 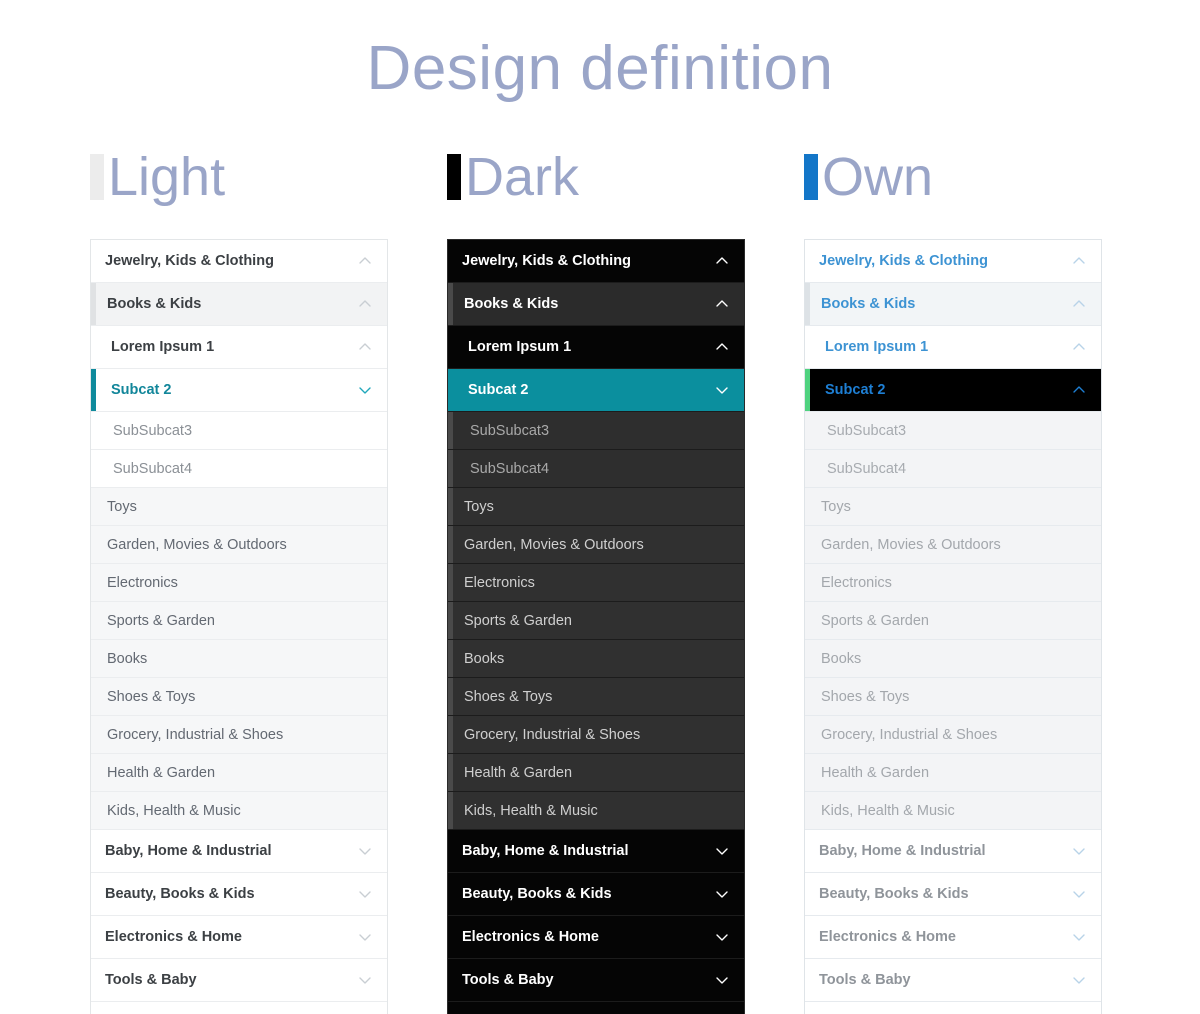 I want to click on menu-item-label: Jewelry, Kids & Clothing, so click(x=189, y=261).